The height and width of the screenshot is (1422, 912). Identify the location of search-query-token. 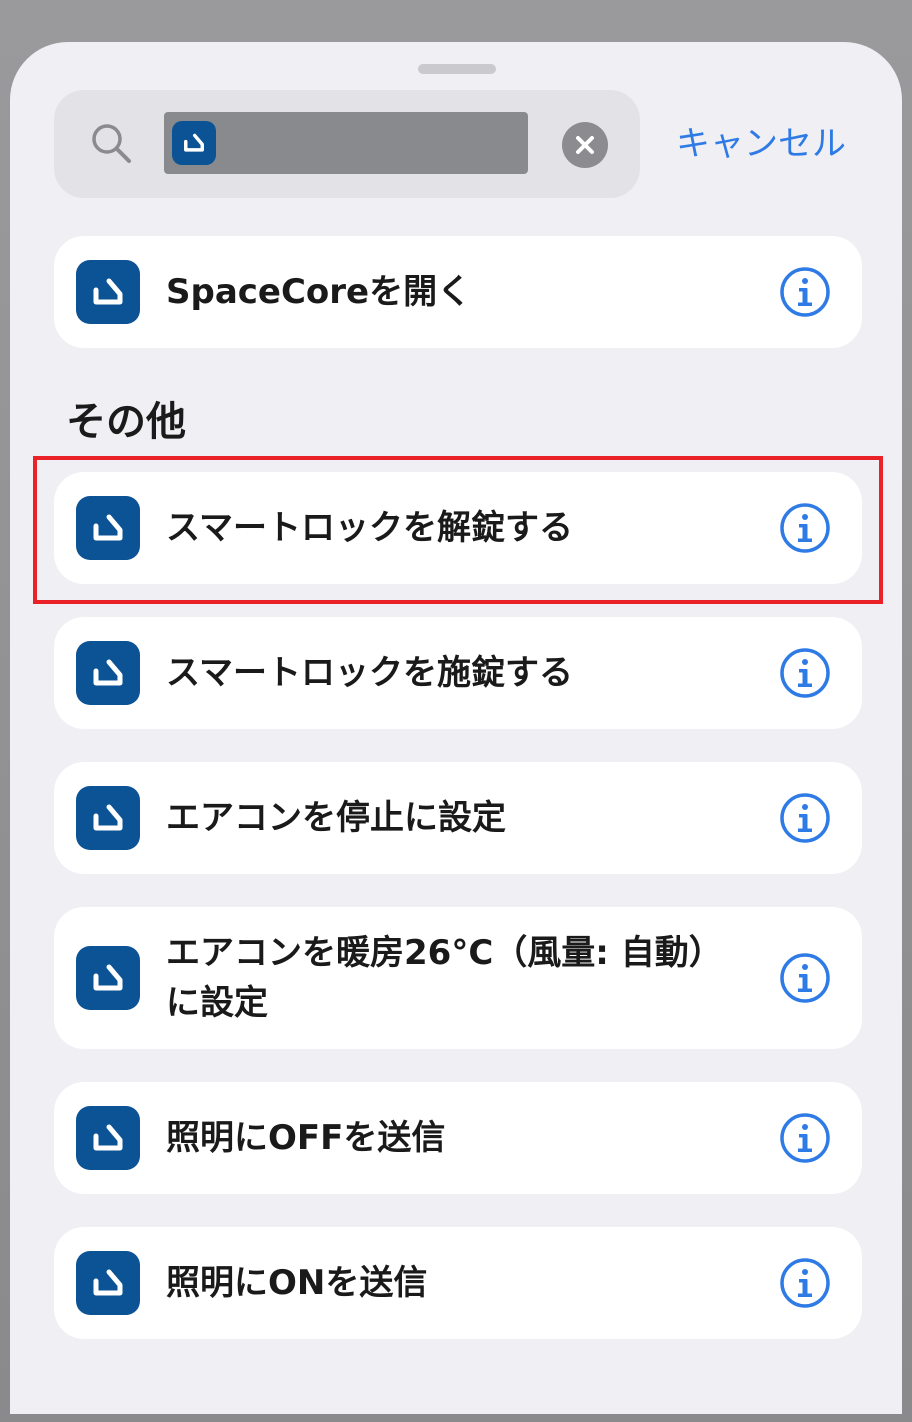
(346, 143).